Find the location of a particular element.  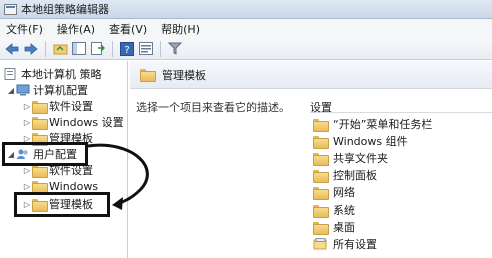

tree-item-computer-software: ▷ 软件设置 is located at coordinates (57, 106).